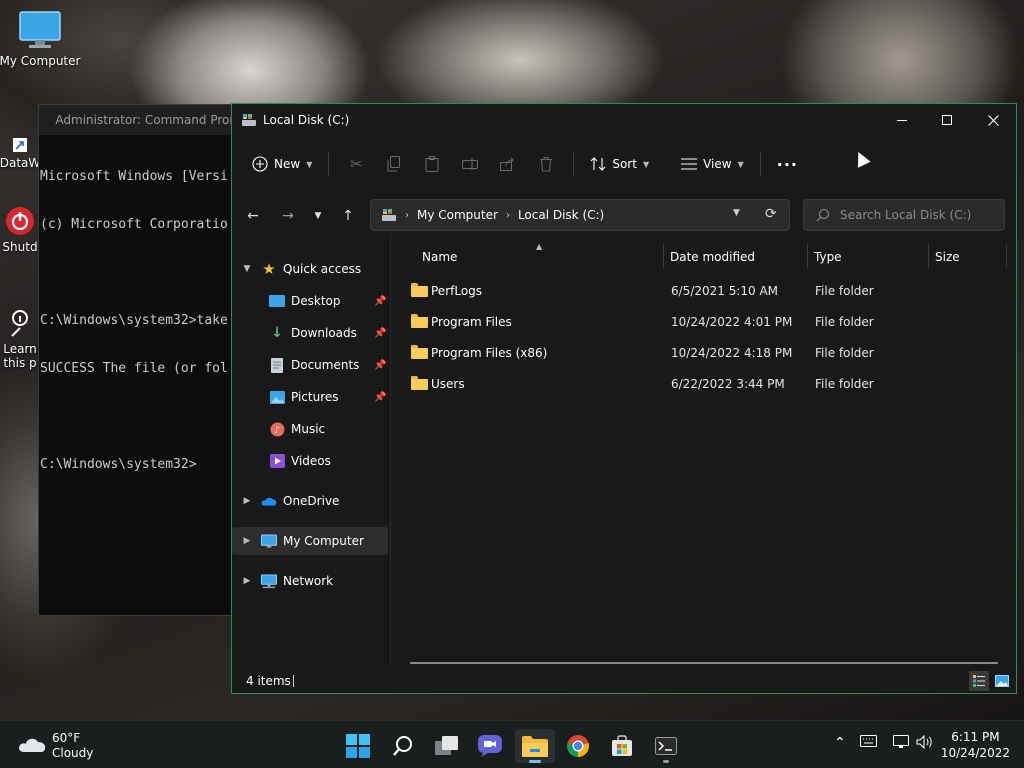  Describe the element at coordinates (902, 120) in the screenshot. I see `minimize-button` at that location.